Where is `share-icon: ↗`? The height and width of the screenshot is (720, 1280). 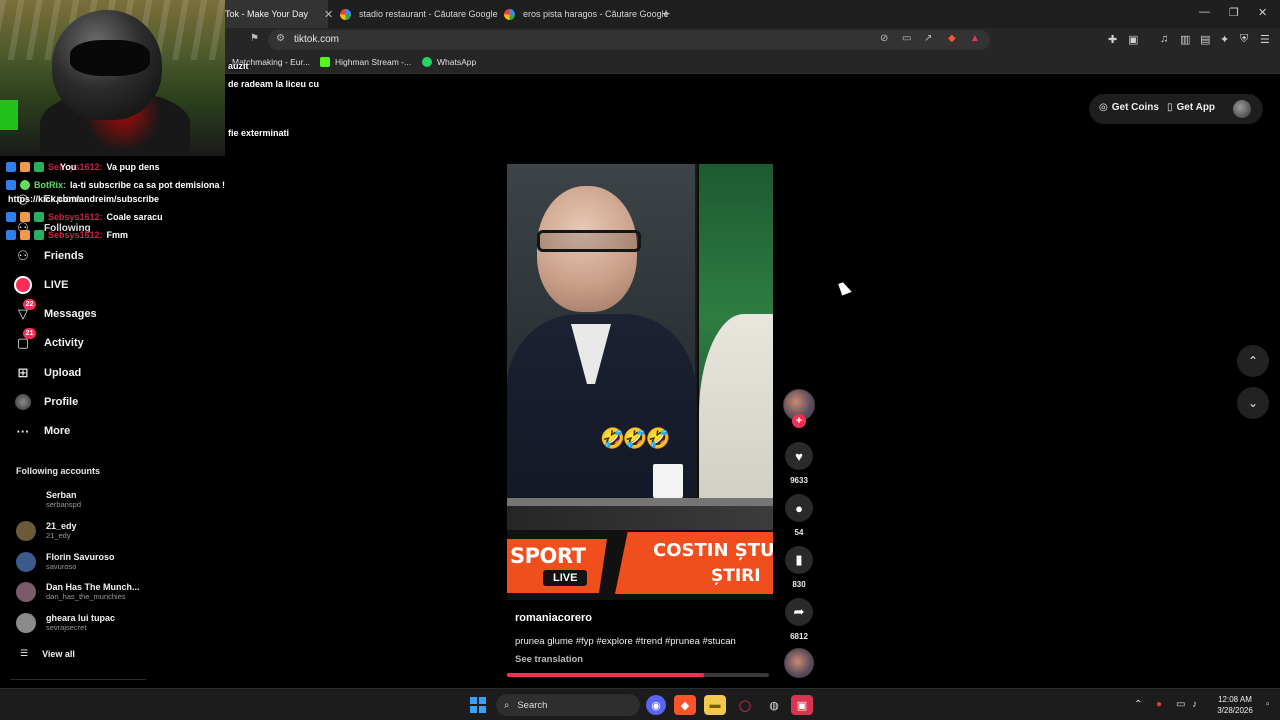
share-icon: ↗ is located at coordinates (928, 38).